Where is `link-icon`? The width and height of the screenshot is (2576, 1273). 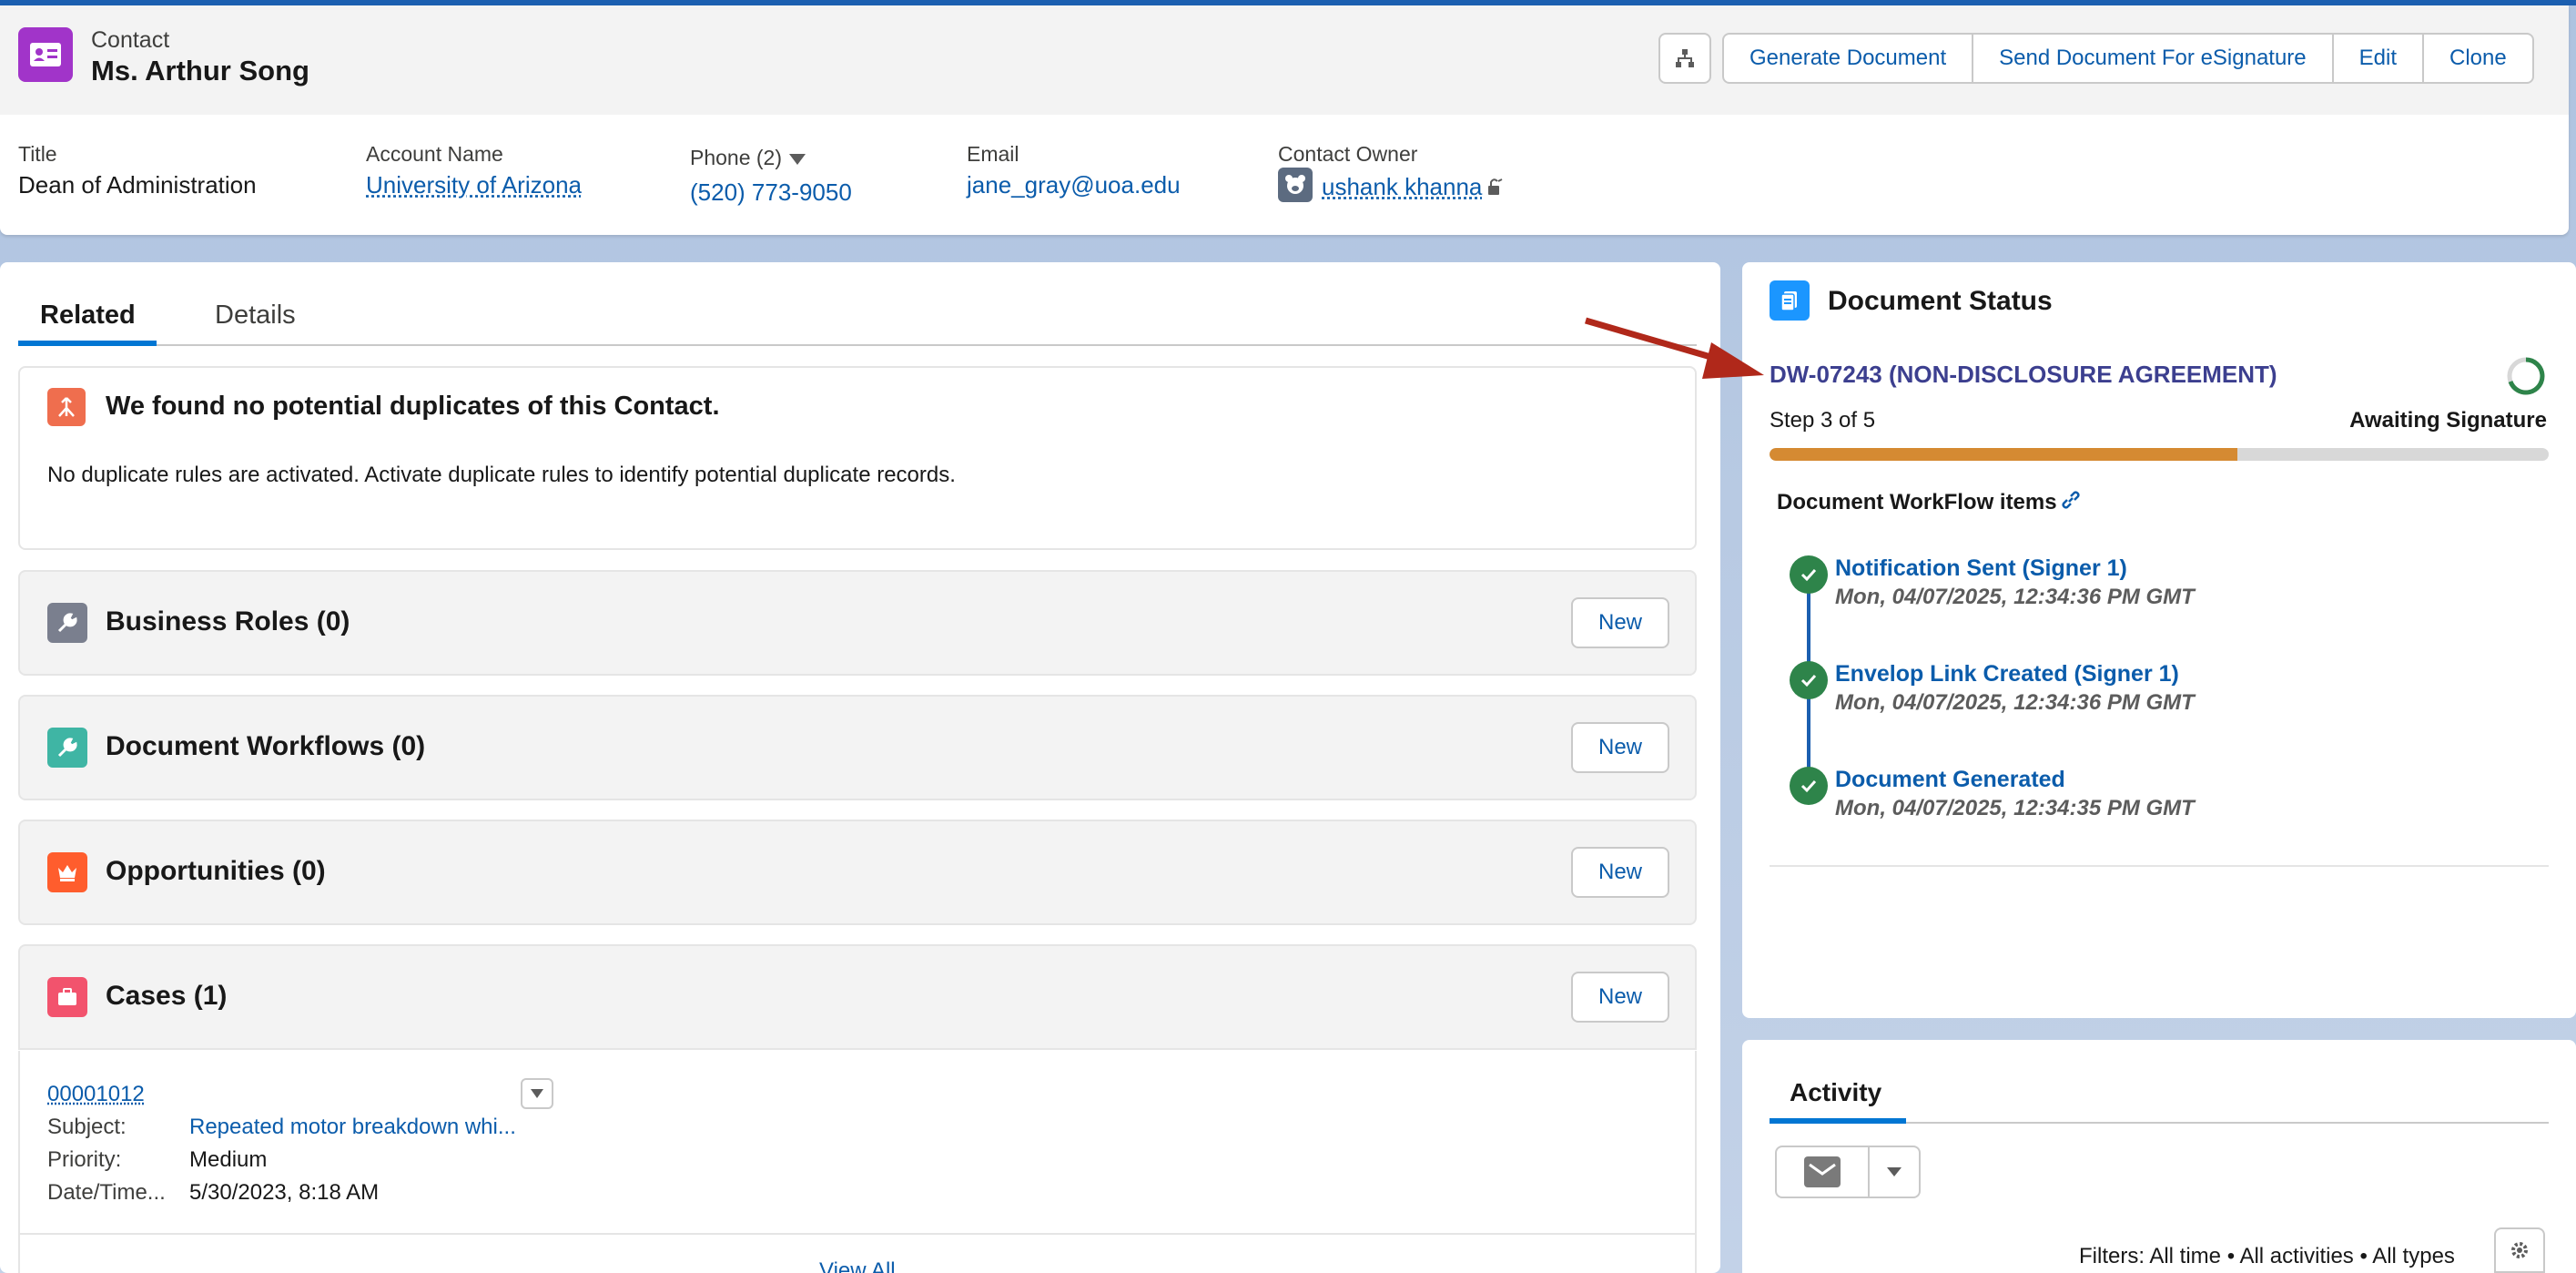 link-icon is located at coordinates (2071, 500).